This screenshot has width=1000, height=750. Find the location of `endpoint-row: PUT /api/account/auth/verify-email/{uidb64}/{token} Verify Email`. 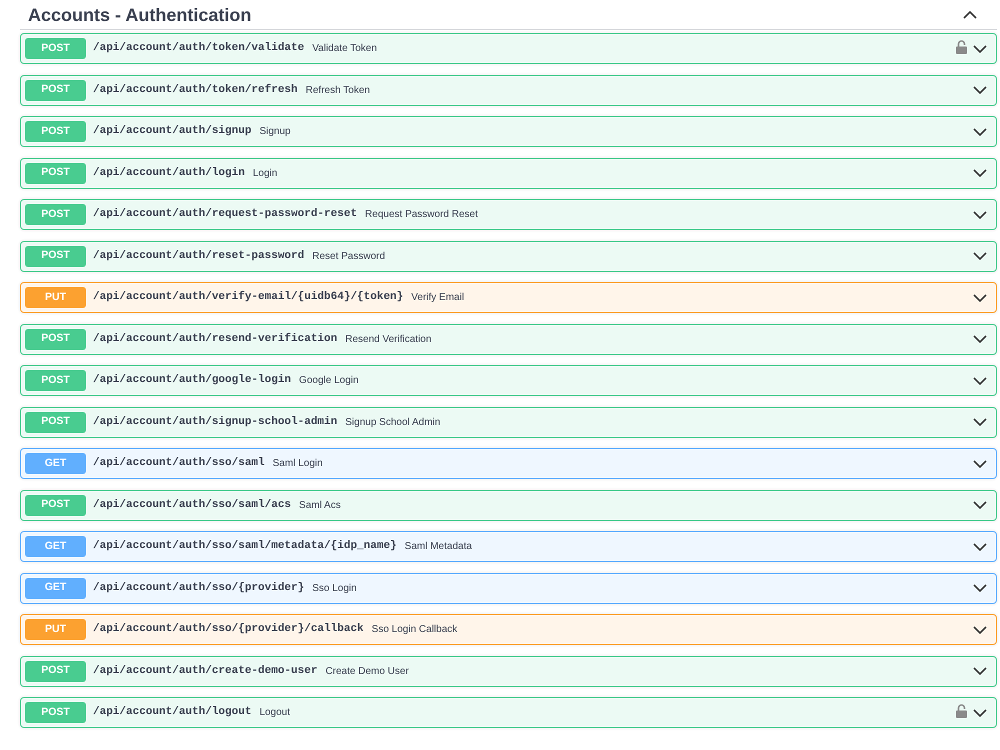

endpoint-row: PUT /api/account/auth/verify-email/{uidb64}/{token} Verify Email is located at coordinates (508, 297).